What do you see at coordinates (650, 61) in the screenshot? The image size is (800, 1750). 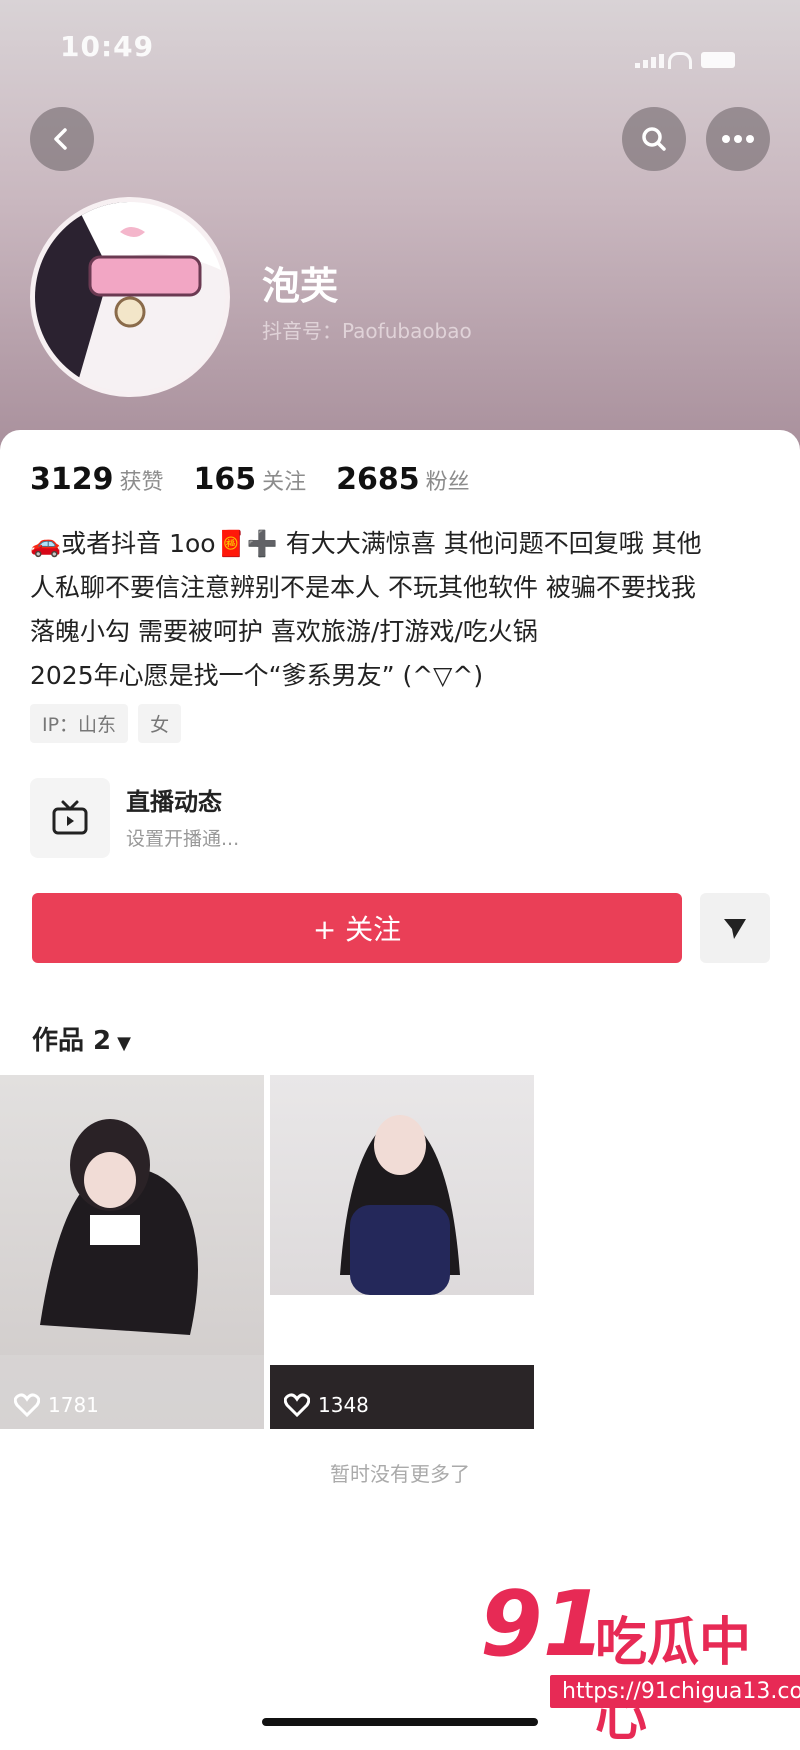 I see `signal-icon` at bounding box center [650, 61].